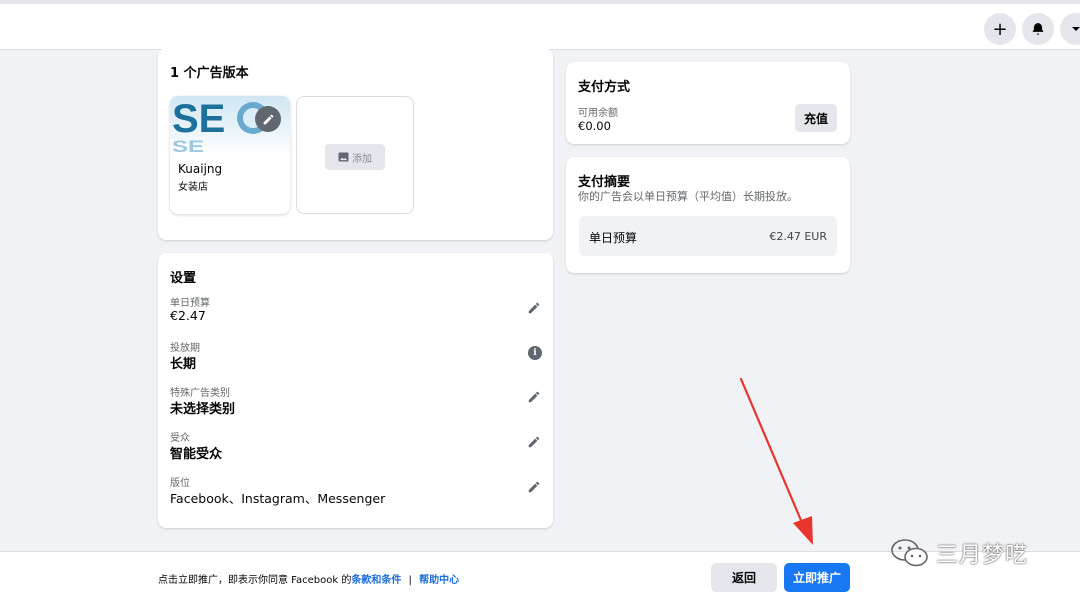 This screenshot has width=1080, height=598. Describe the element at coordinates (540, 25) in the screenshot. I see `top-bar: +` at that location.